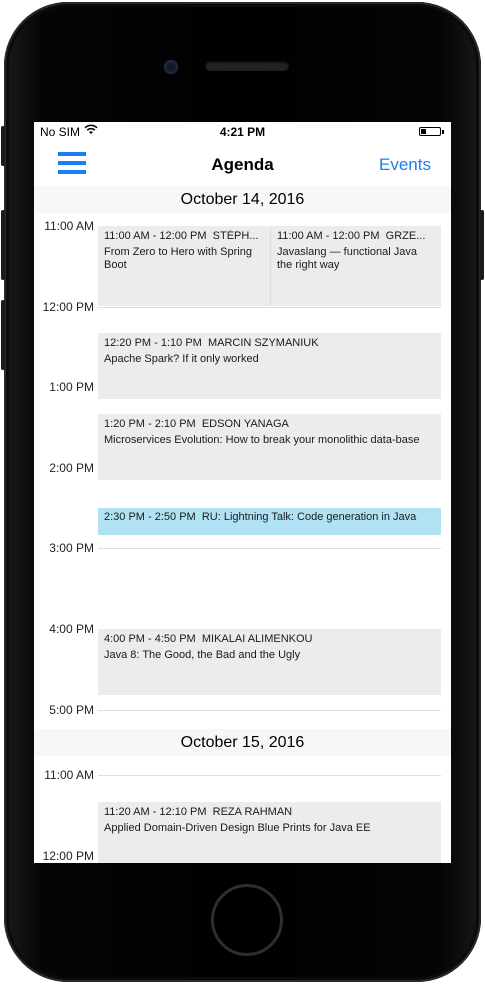 This screenshot has width=485, height=984. I want to click on event-time: 1:20 PM - 2:10 PM, so click(150, 424).